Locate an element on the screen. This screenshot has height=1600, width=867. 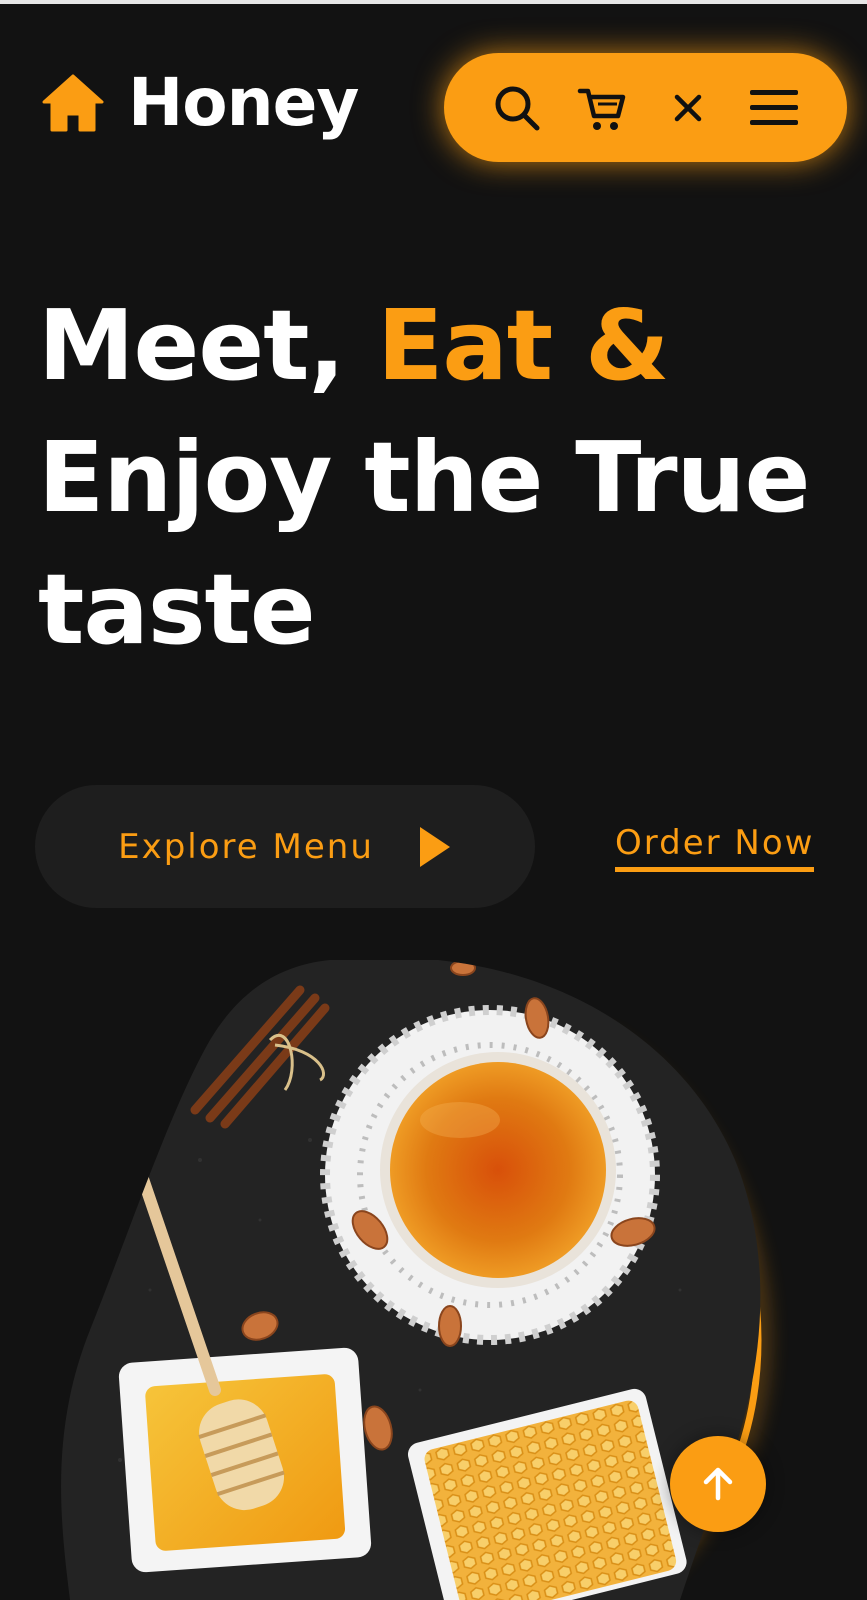
home-icon is located at coordinates (73, 103).